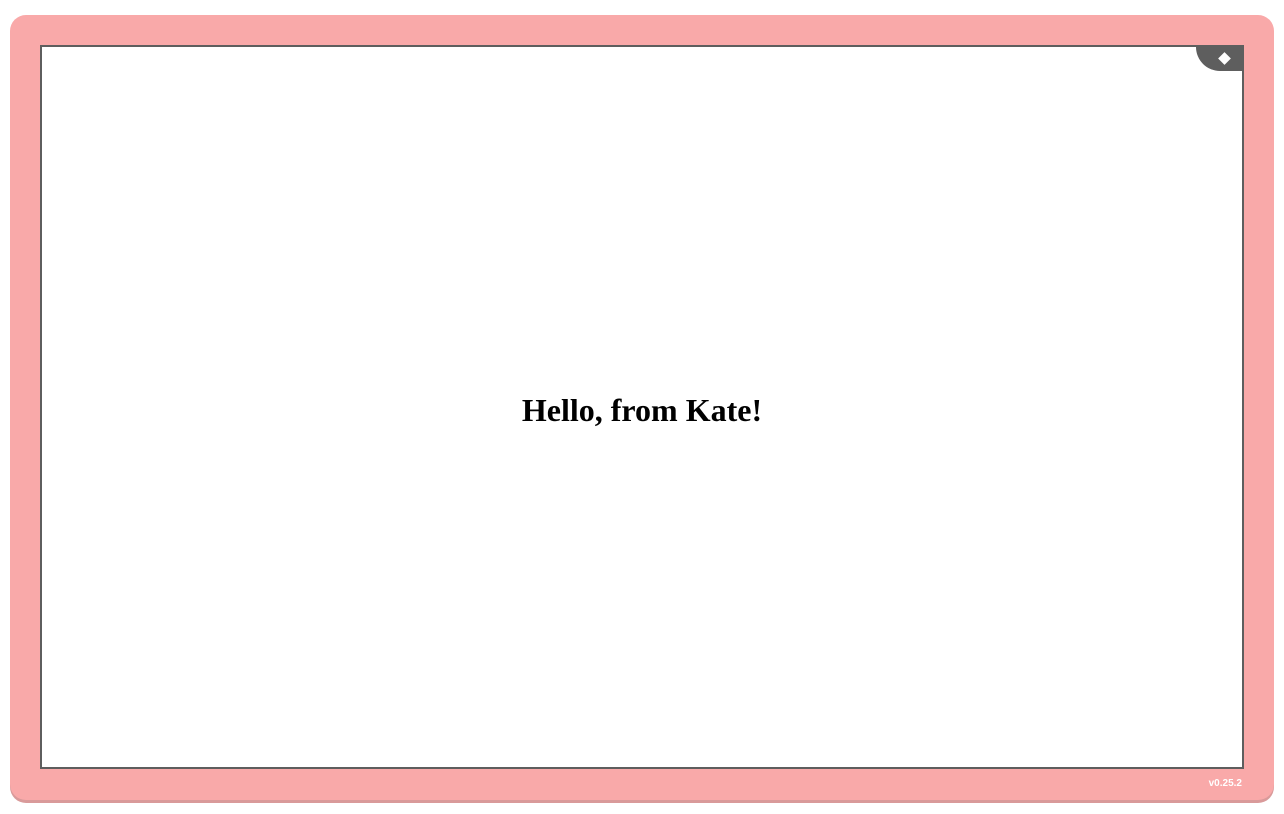 This screenshot has height=814, width=1284. I want to click on greeting-heading: Hello, from Kate!, so click(642, 410).